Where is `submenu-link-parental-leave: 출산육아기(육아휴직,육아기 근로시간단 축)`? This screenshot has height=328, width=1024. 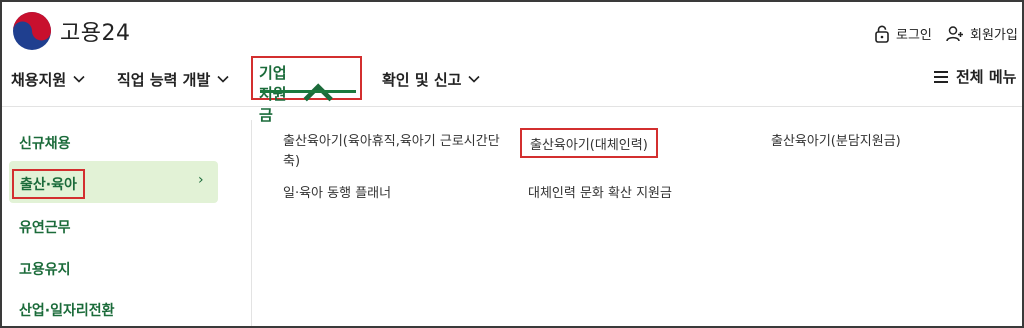
submenu-link-parental-leave: 출산육아기(육아휴직,육아기 근로시간단 축) is located at coordinates (391, 152).